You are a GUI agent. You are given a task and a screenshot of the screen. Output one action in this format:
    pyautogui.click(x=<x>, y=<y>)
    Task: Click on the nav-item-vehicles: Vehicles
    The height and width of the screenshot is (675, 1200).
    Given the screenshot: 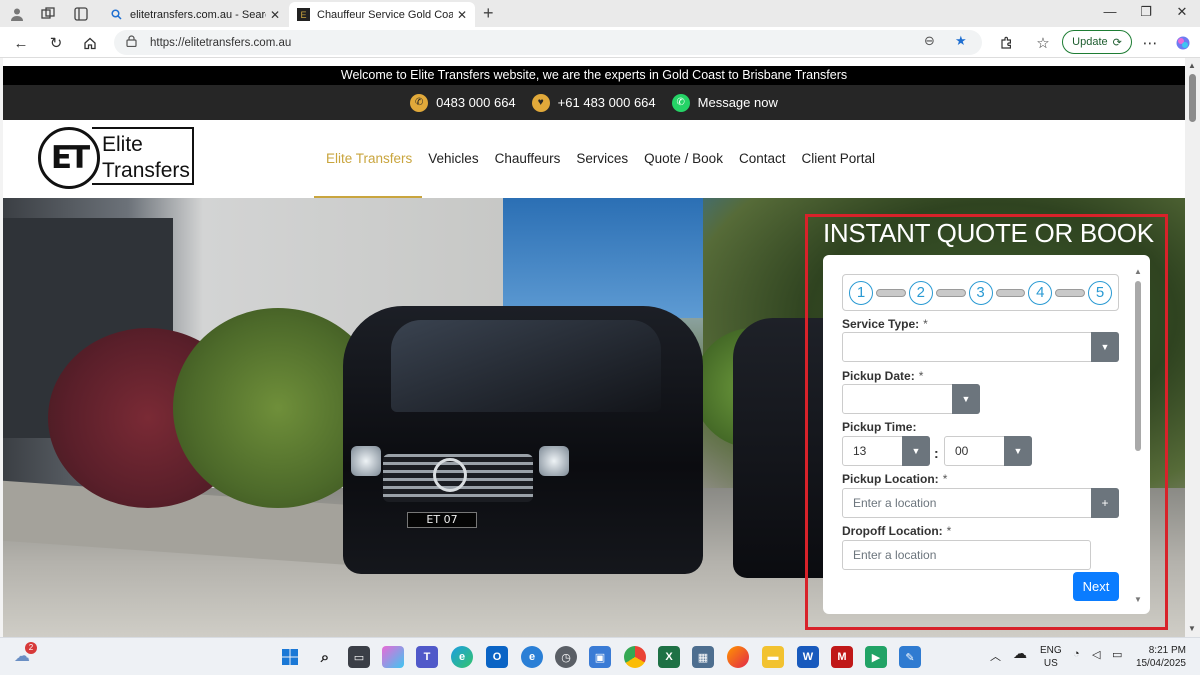 What is the action you would take?
    pyautogui.click(x=453, y=158)
    